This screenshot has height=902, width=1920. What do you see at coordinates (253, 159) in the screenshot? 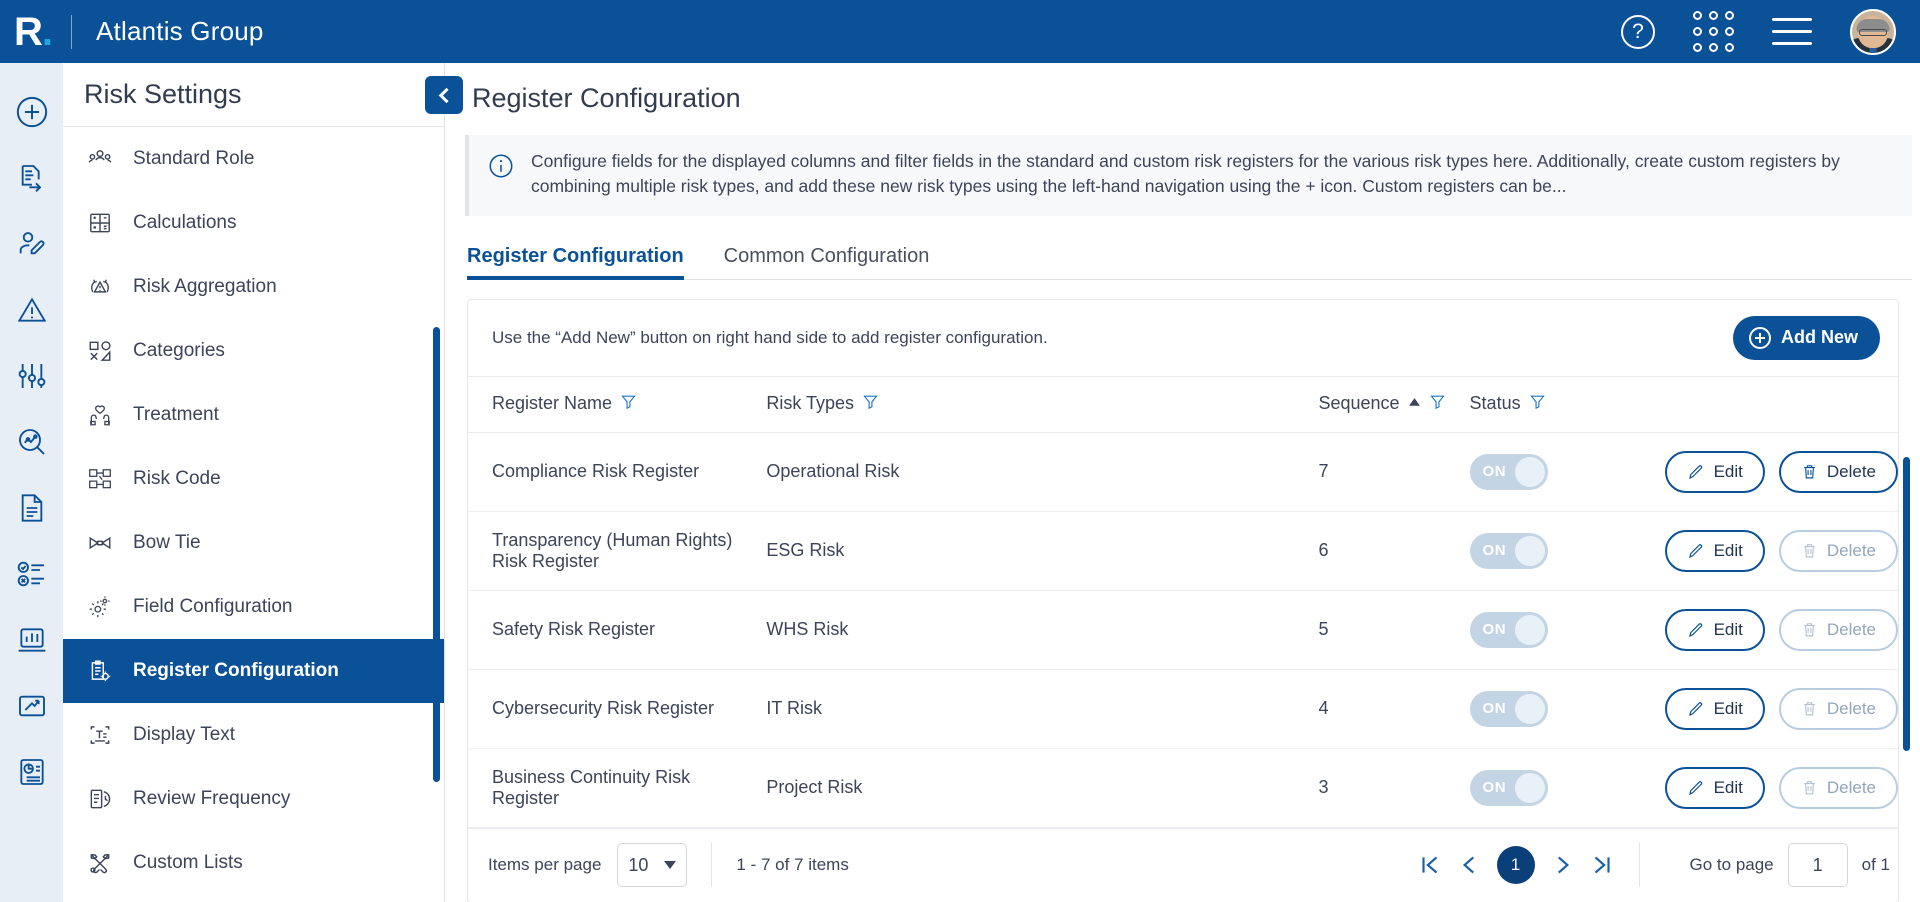
I see `sidebar-item-standard-role: Standard Role` at bounding box center [253, 159].